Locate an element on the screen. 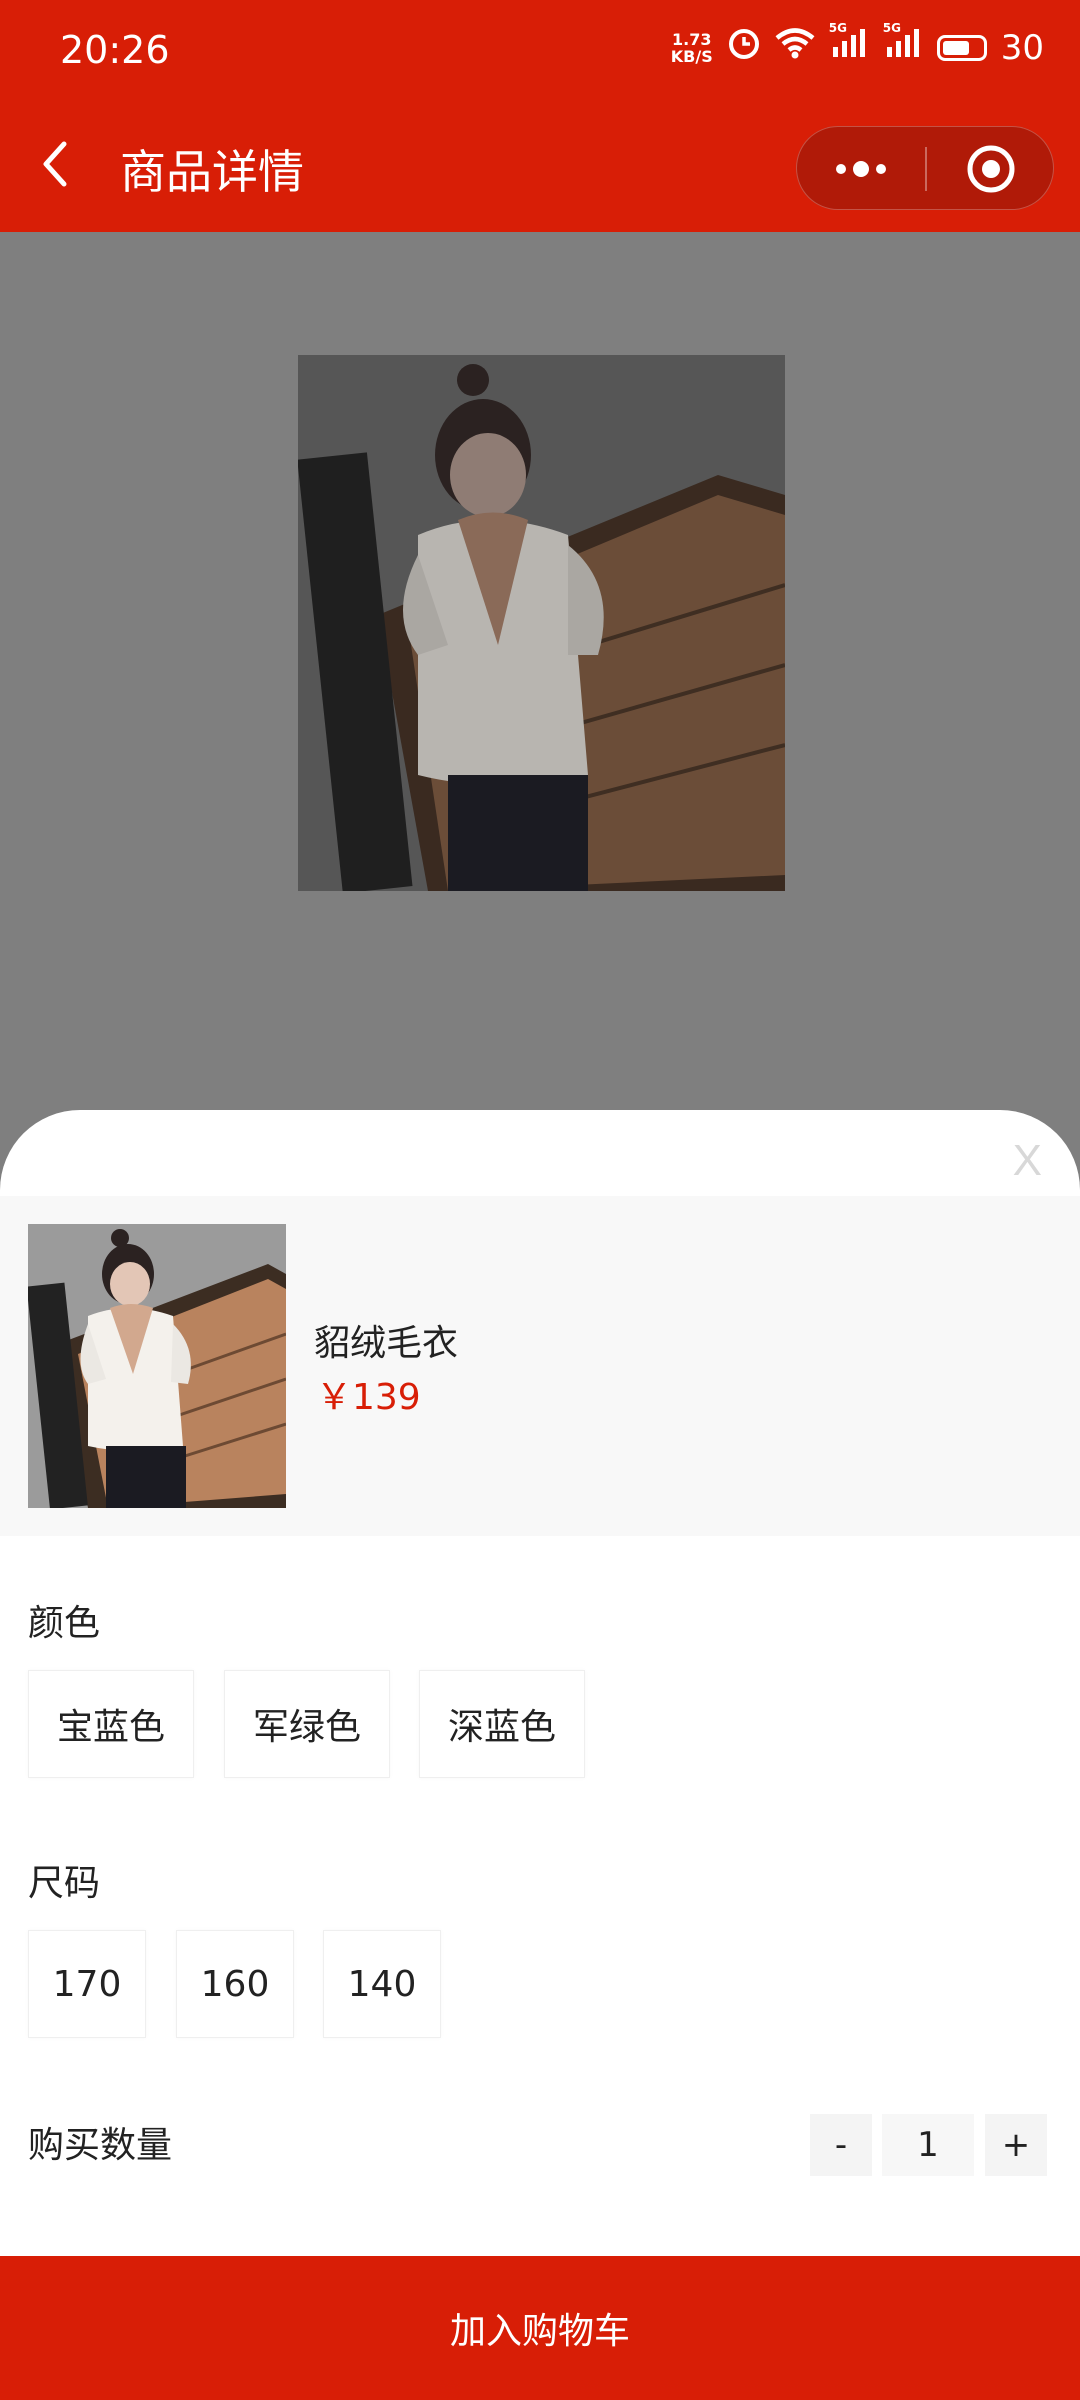 Image resolution: width=1080 pixels, height=2400 pixels. net-speed: 1.73 KB/S is located at coordinates (691, 47).